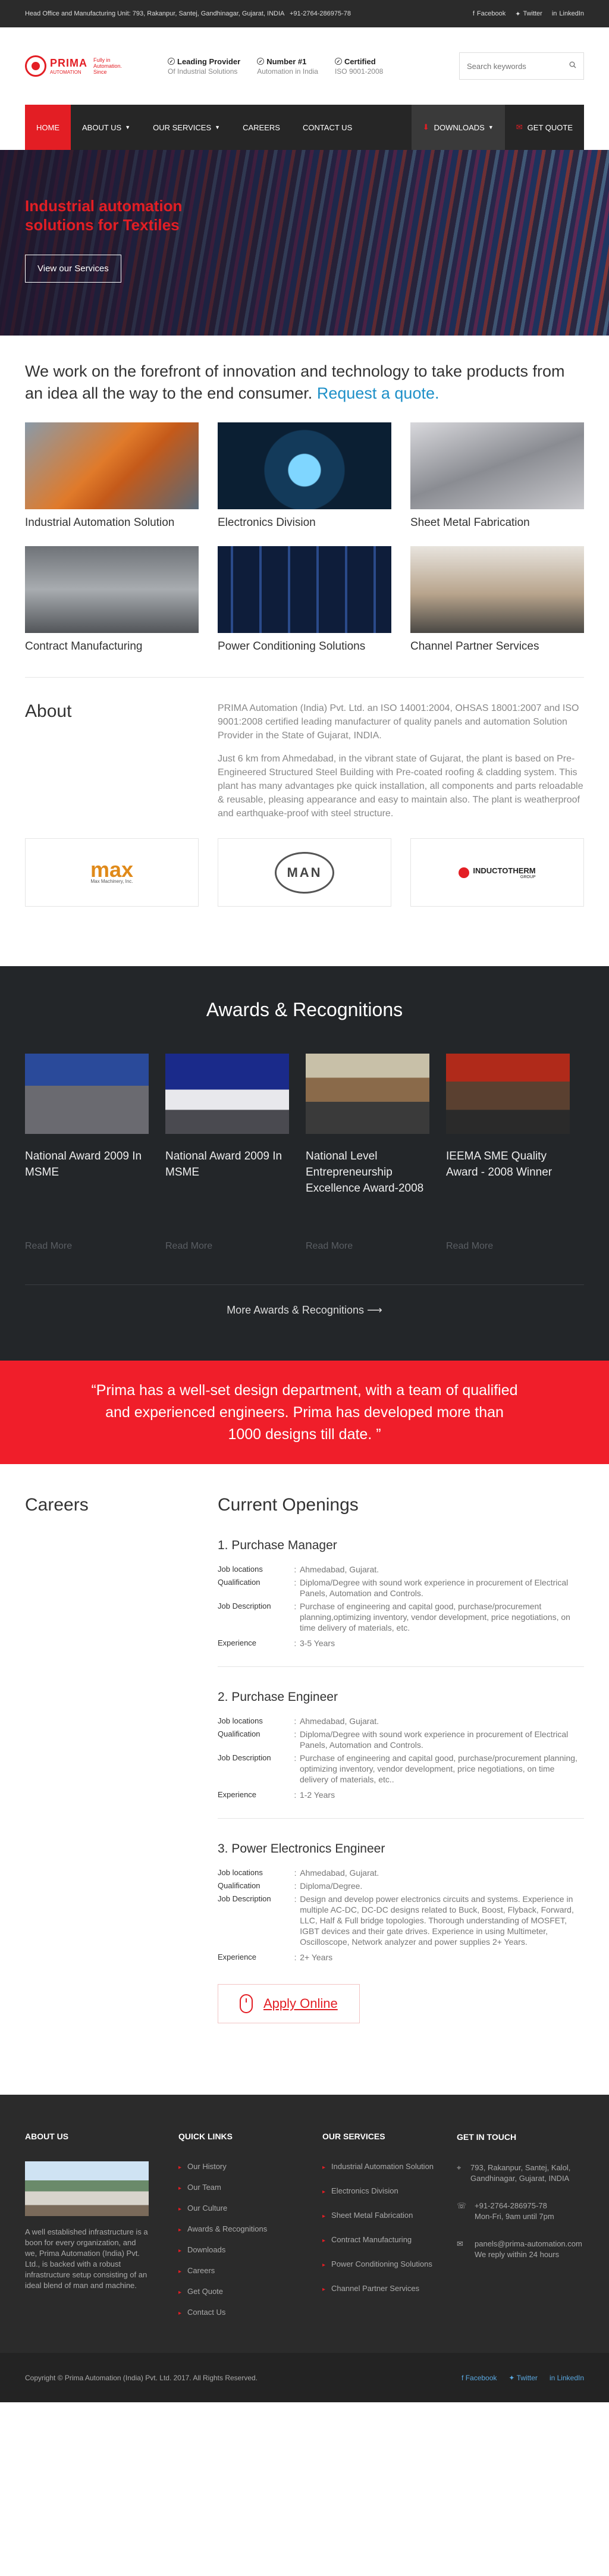  I want to click on download-icon: ⬇, so click(425, 127).